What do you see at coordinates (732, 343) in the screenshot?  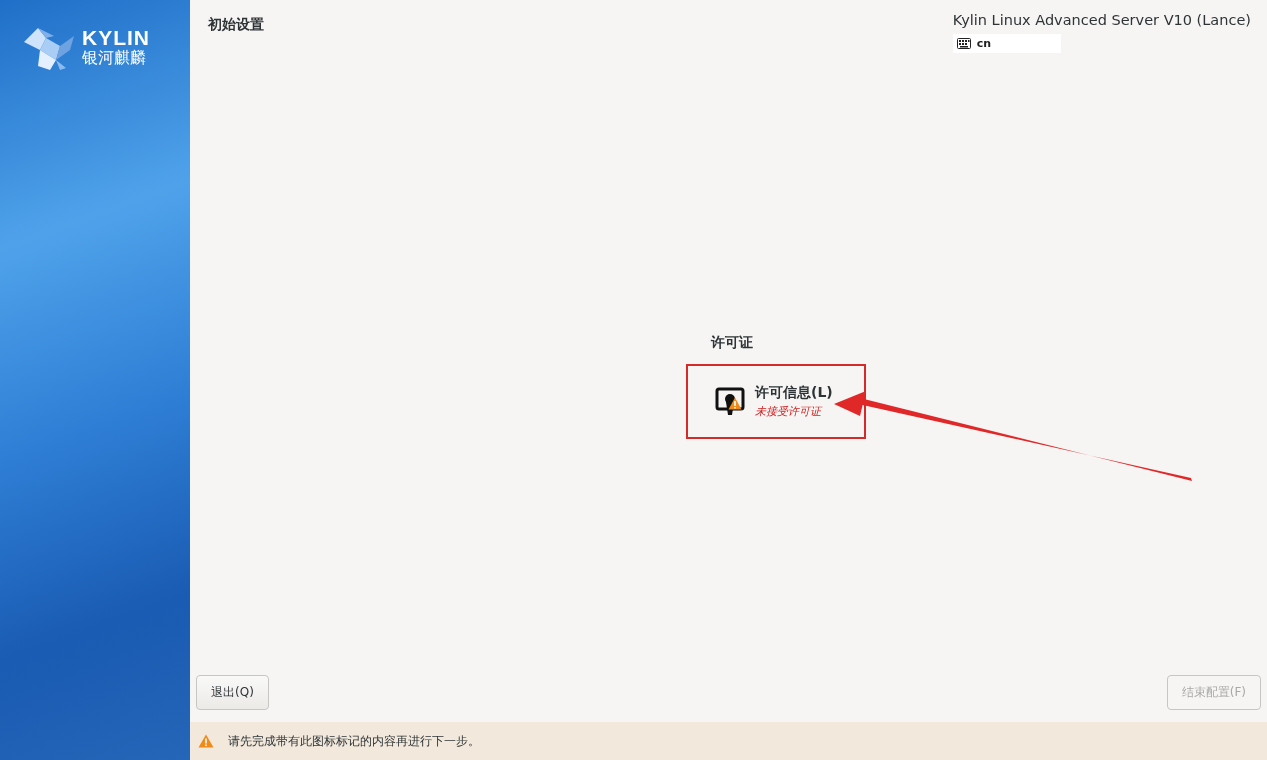 I see `section-heading: 许可证` at bounding box center [732, 343].